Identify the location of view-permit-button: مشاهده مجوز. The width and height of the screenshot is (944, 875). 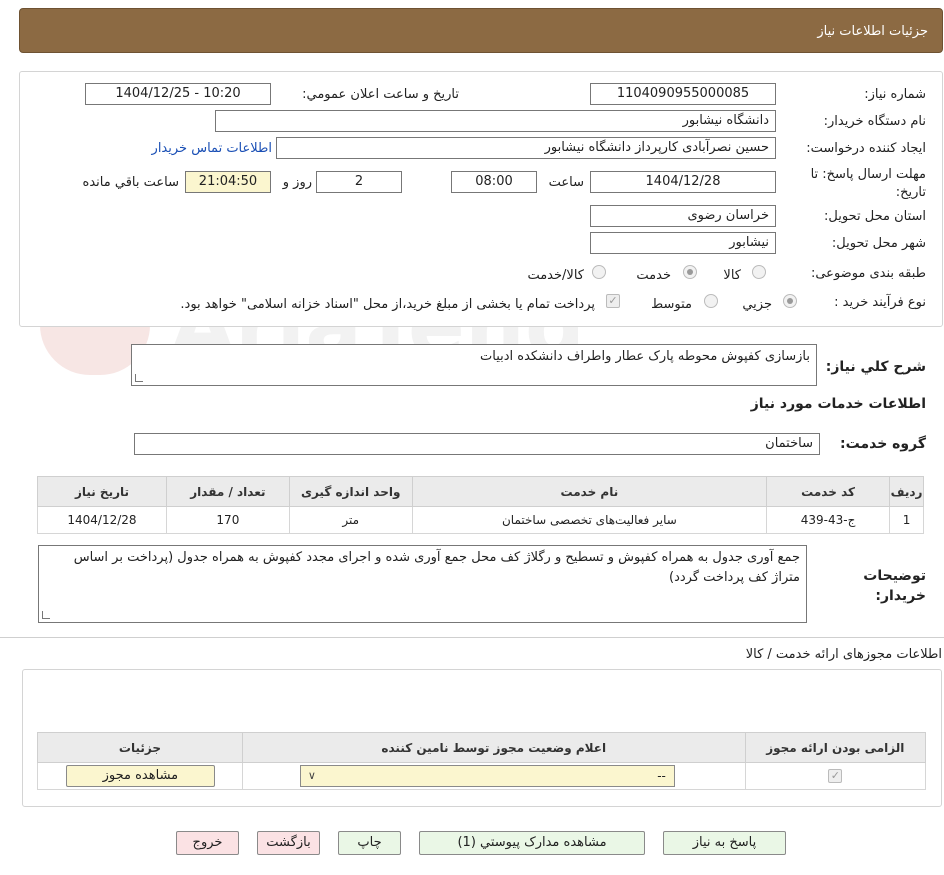
(140, 776).